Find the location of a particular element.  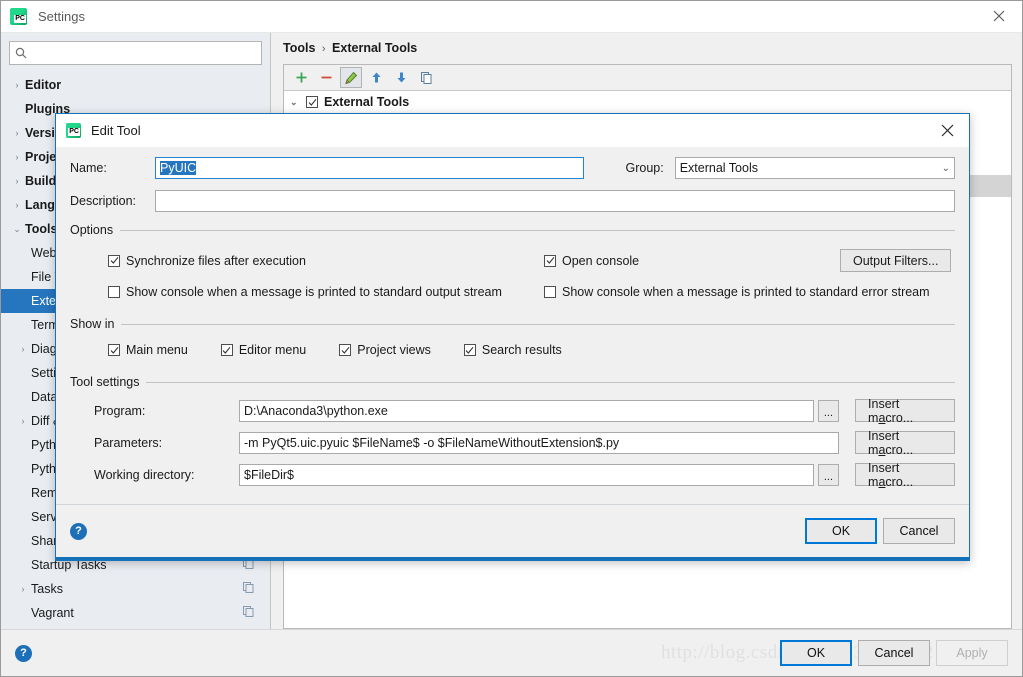

parameters-label: Parameters: is located at coordinates (128, 442).